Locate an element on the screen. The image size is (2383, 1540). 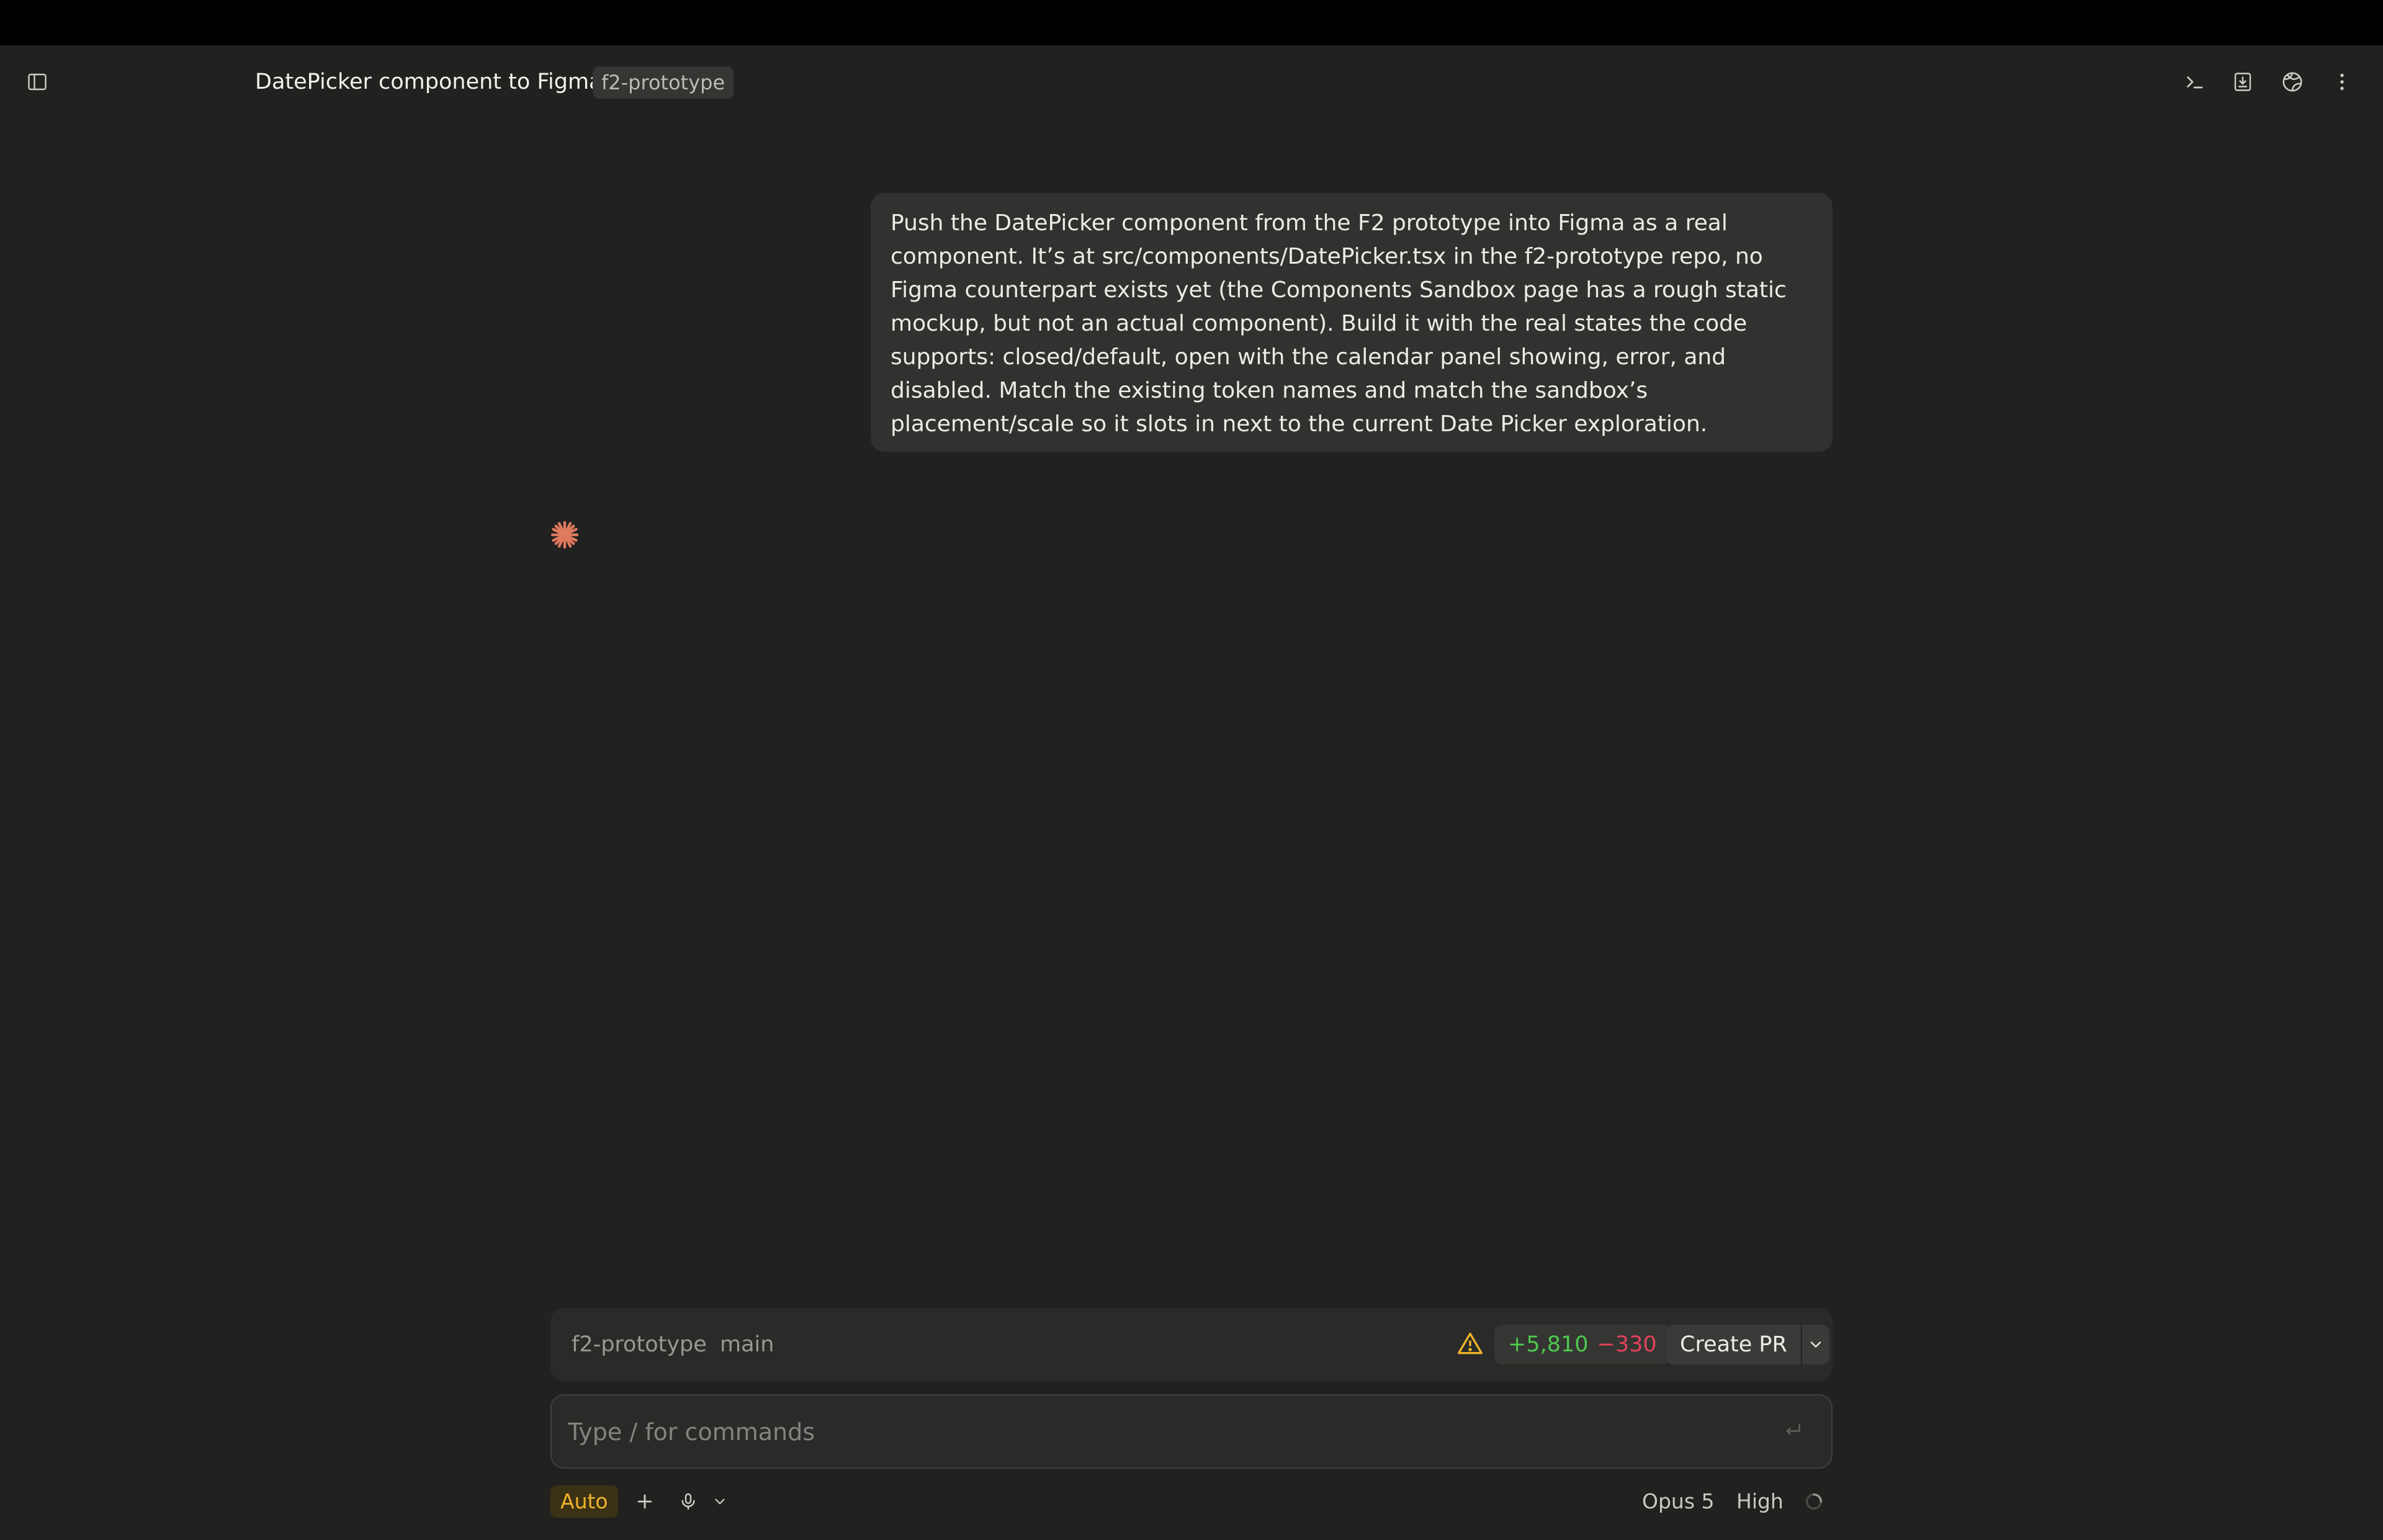
terminal-icon is located at coordinates (2194, 82).